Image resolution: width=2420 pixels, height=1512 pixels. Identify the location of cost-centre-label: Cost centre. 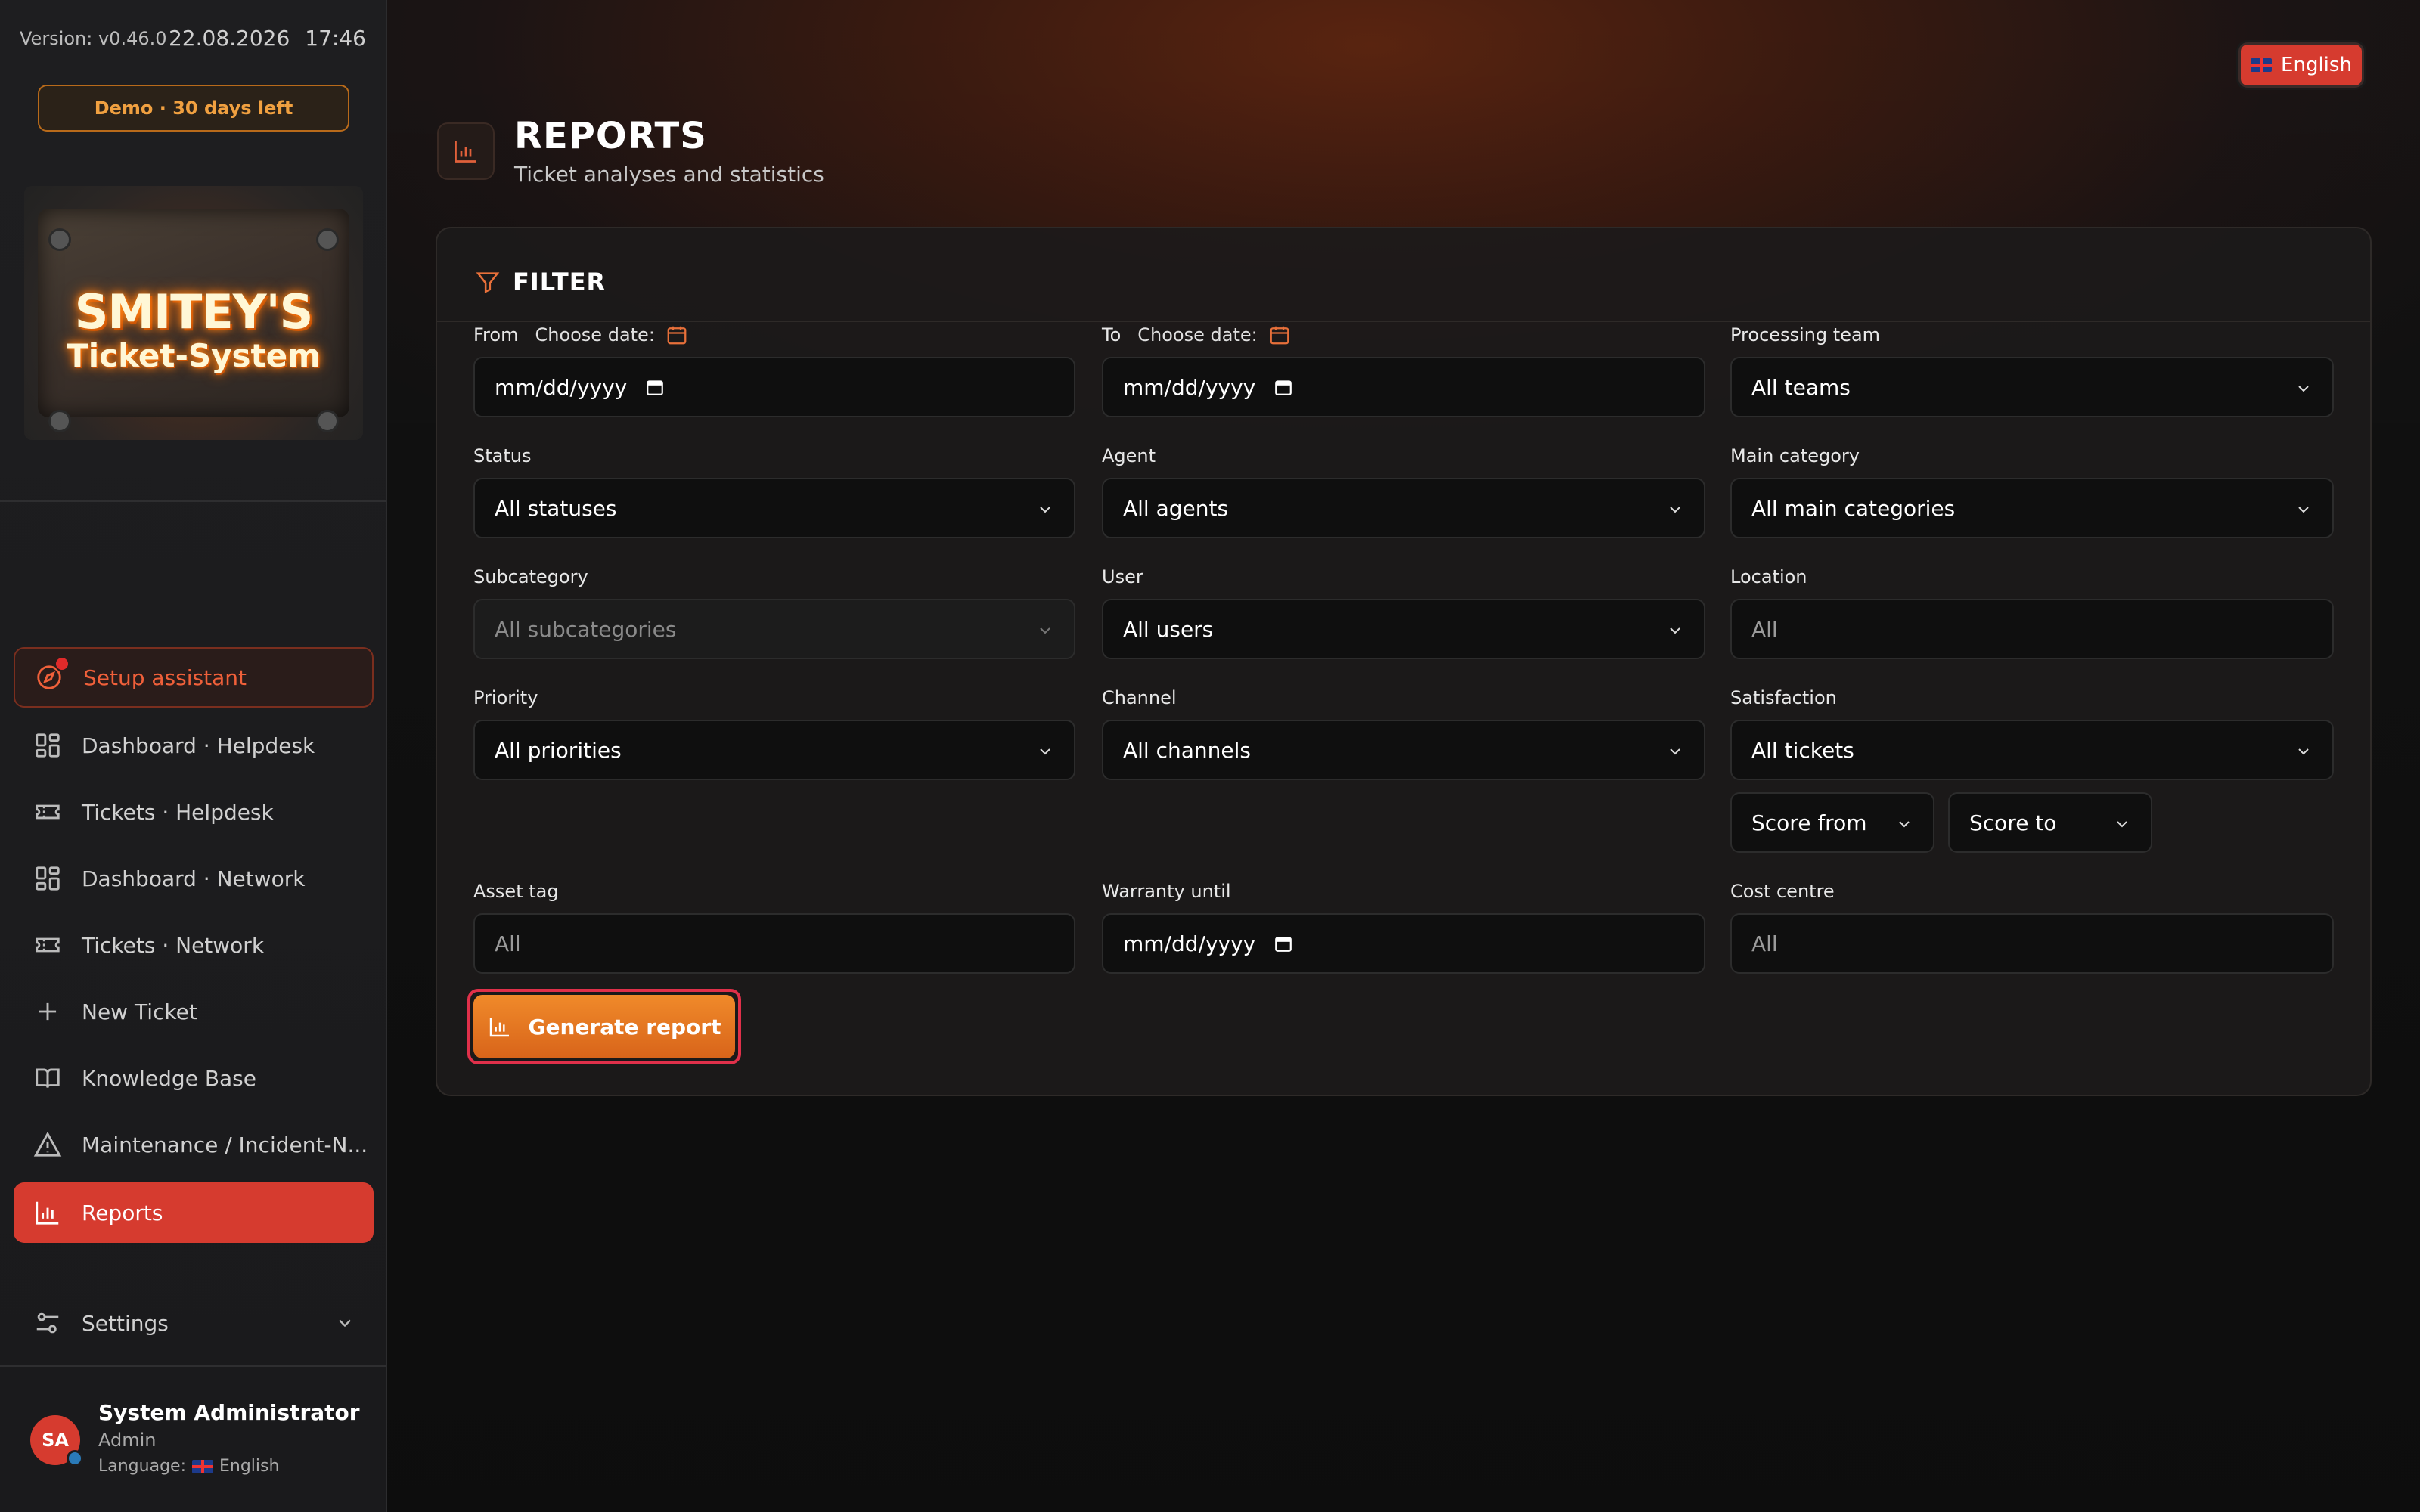
(1782, 891).